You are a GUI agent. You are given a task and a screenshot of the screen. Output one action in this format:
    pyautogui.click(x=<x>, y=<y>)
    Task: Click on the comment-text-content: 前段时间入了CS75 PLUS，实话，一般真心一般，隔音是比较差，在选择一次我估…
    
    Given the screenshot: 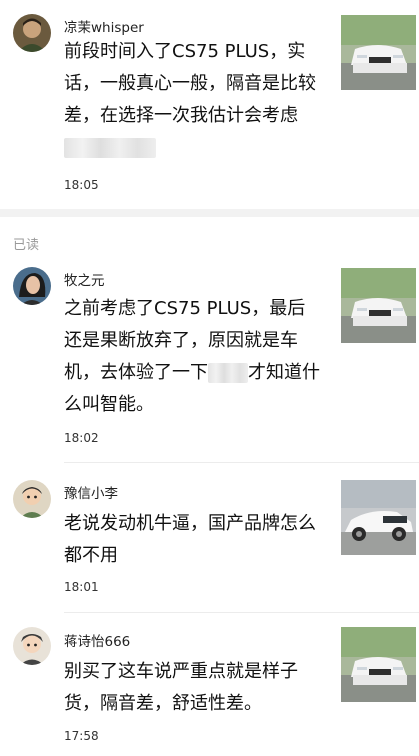 What is the action you would take?
    pyautogui.click(x=190, y=83)
    